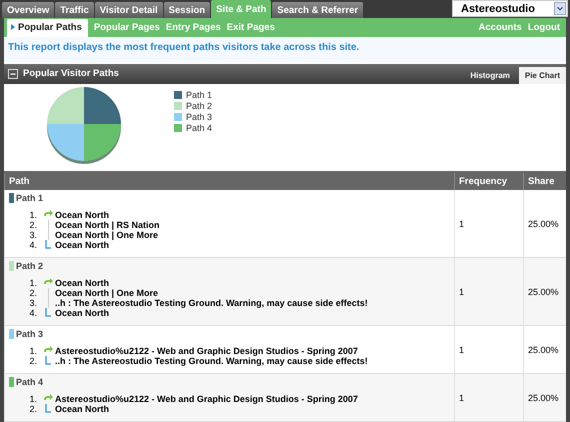 The height and width of the screenshot is (422, 570). What do you see at coordinates (30, 198) in the screenshot?
I see `path-name: Path 1` at bounding box center [30, 198].